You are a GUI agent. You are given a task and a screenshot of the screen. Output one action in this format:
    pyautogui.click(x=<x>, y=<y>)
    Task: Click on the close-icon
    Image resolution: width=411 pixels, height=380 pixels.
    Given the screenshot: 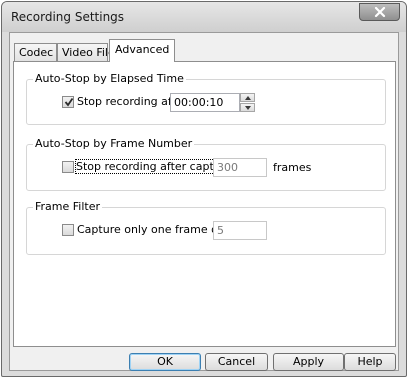 What is the action you would take?
    pyautogui.click(x=380, y=12)
    